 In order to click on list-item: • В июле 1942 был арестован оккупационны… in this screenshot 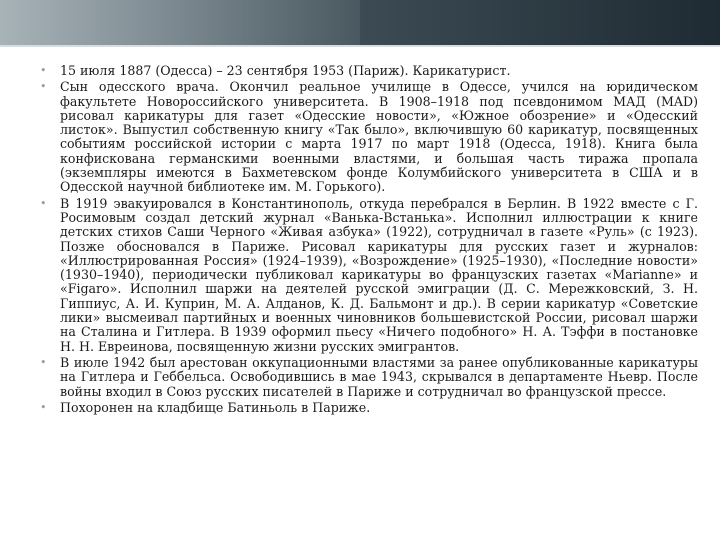, I will do `click(369, 376)`.